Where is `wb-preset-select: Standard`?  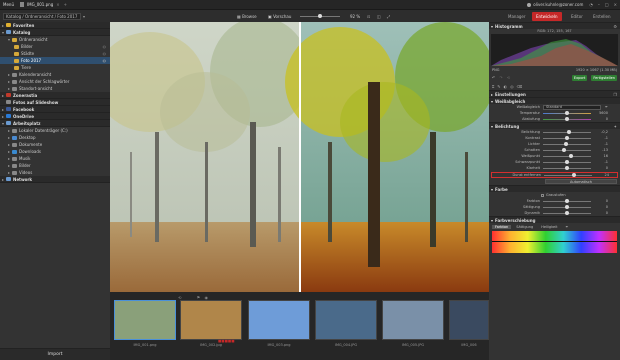 wb-preset-select: Standard is located at coordinates (572, 107).